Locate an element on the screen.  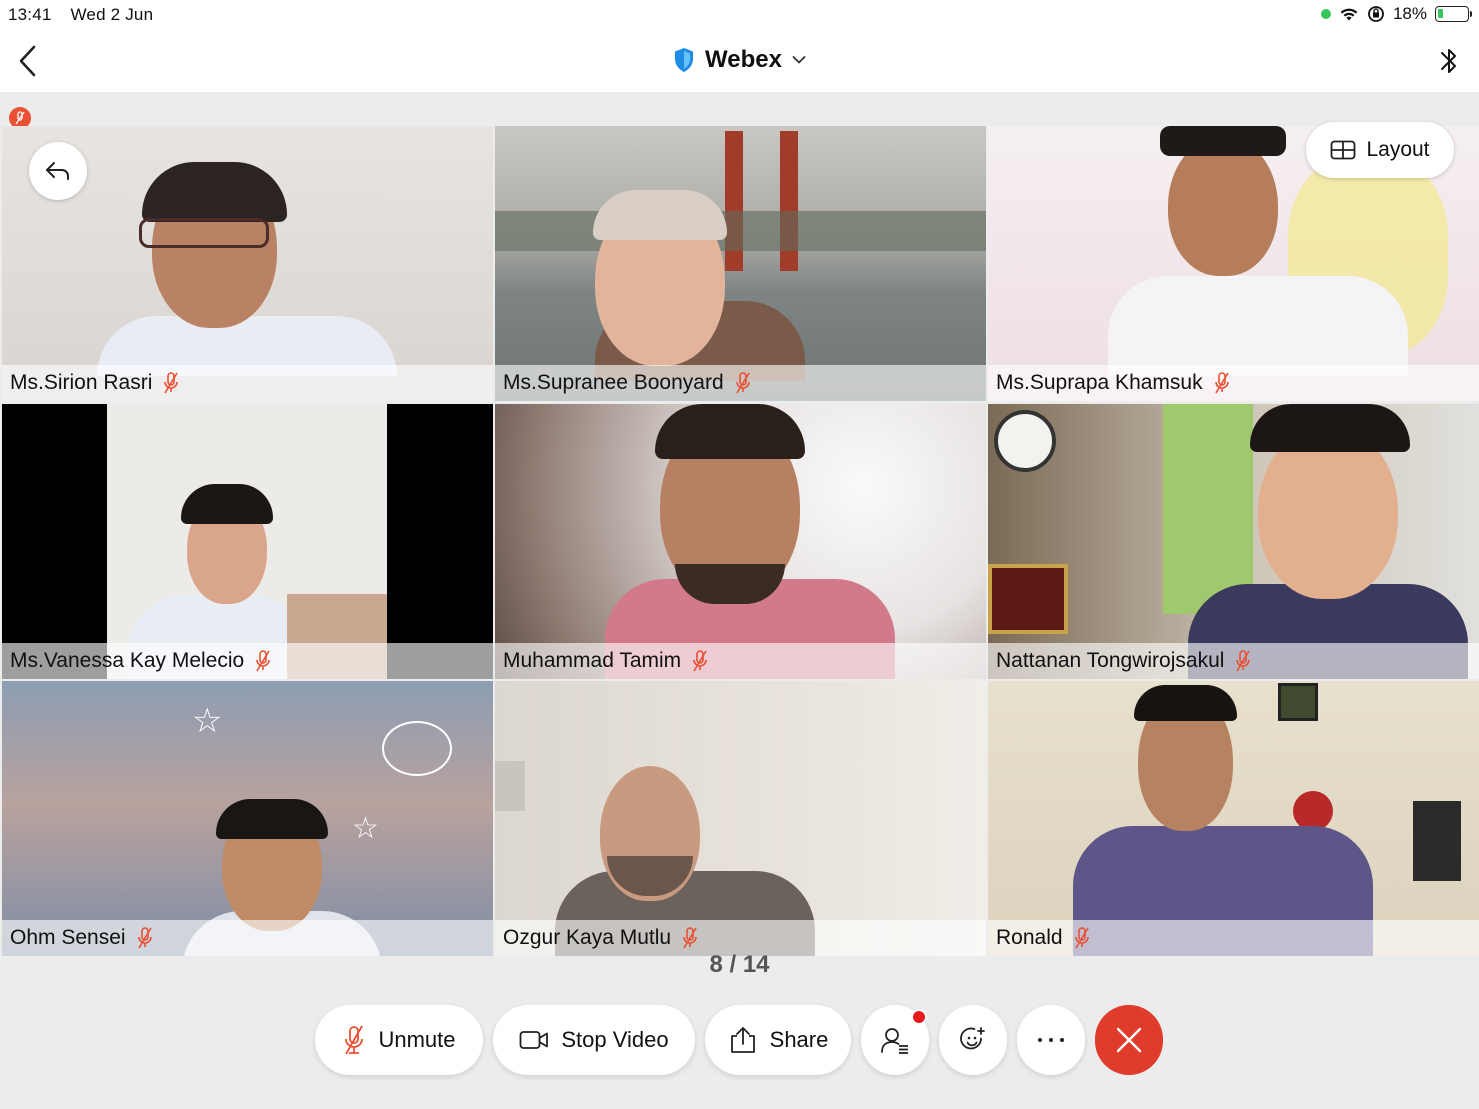
status-right: 18% is located at coordinates (1396, 14).